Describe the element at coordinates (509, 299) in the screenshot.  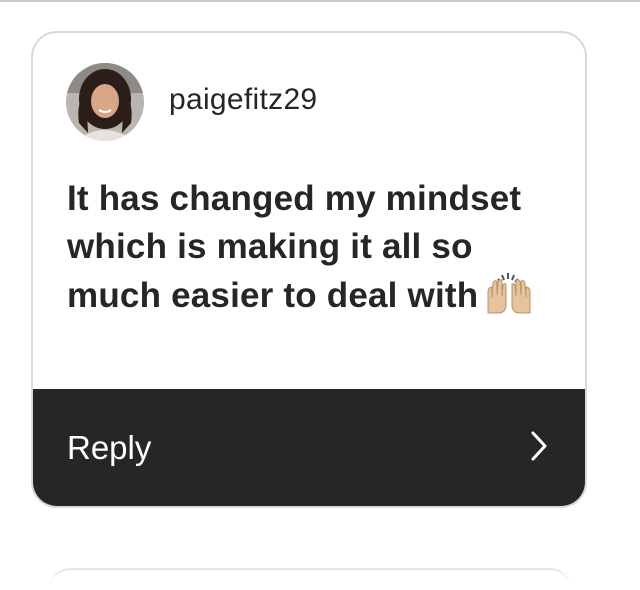
I see `raising-hands-icon` at that location.